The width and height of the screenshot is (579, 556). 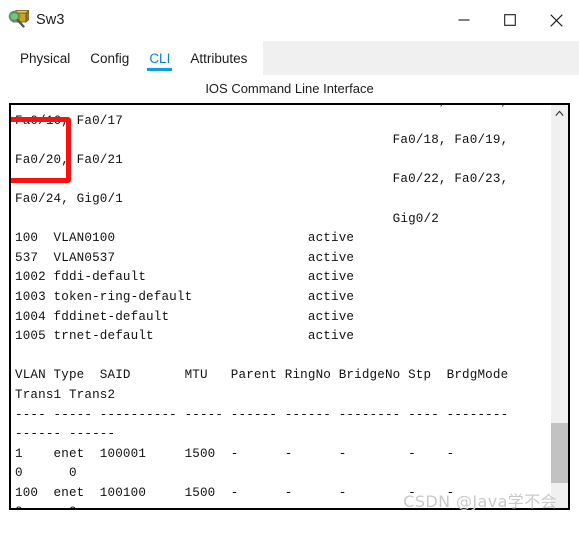 I want to click on csdn-watermark: CSDN @Java学不会, so click(x=480, y=500).